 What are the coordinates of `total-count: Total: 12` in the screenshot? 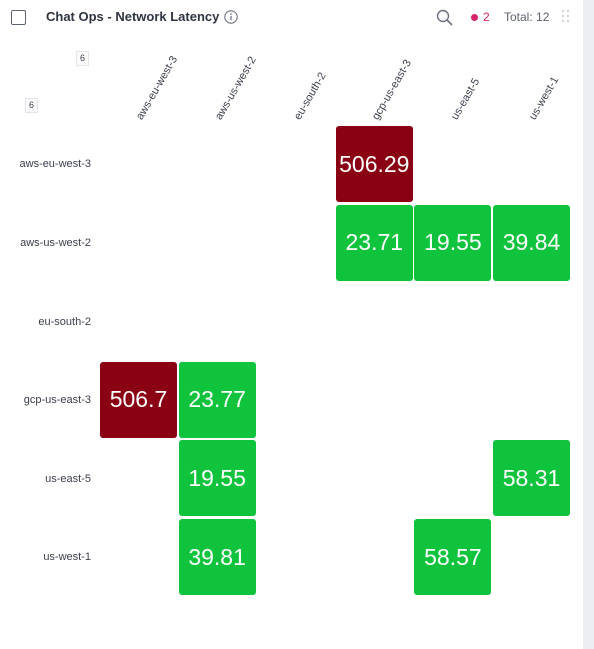 It's located at (527, 17).